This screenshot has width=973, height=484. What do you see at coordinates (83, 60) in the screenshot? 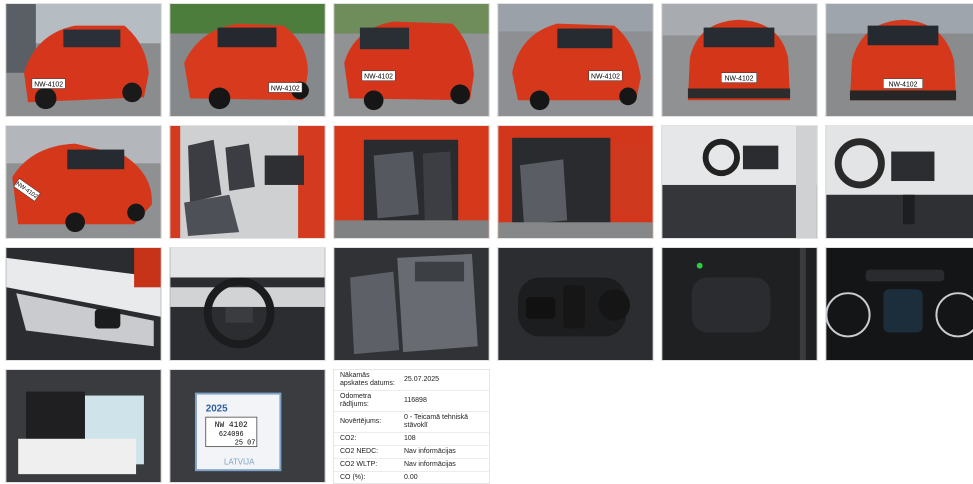
I see `photo-thumb-front-left: NW-4102` at bounding box center [83, 60].